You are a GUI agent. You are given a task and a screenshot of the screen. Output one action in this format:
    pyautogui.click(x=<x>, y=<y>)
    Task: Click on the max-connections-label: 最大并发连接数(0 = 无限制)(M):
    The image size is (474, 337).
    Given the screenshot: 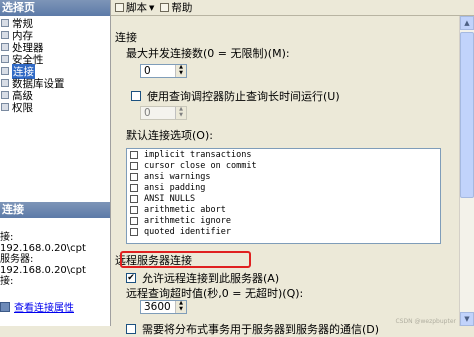 What is the action you would take?
    pyautogui.click(x=208, y=53)
    